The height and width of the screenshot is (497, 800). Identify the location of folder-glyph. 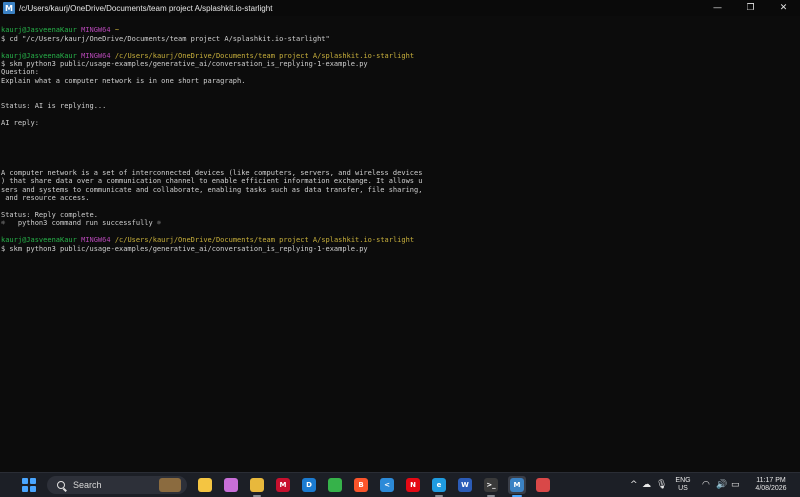
(257, 485).